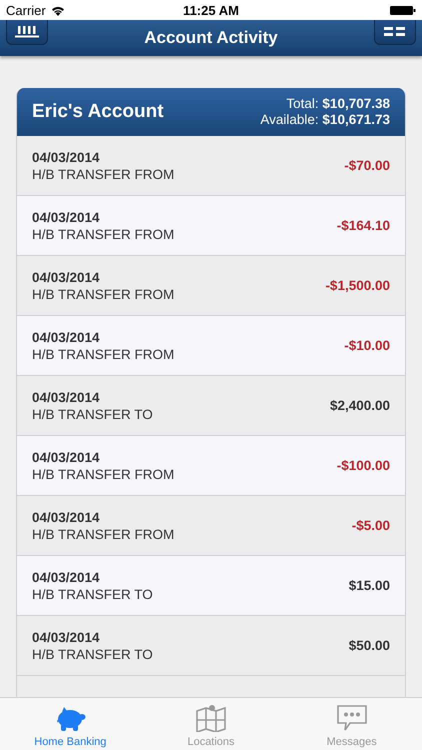 This screenshot has height=750, width=422. What do you see at coordinates (357, 285) in the screenshot?
I see `transaction-amount: -$1,500.00` at bounding box center [357, 285].